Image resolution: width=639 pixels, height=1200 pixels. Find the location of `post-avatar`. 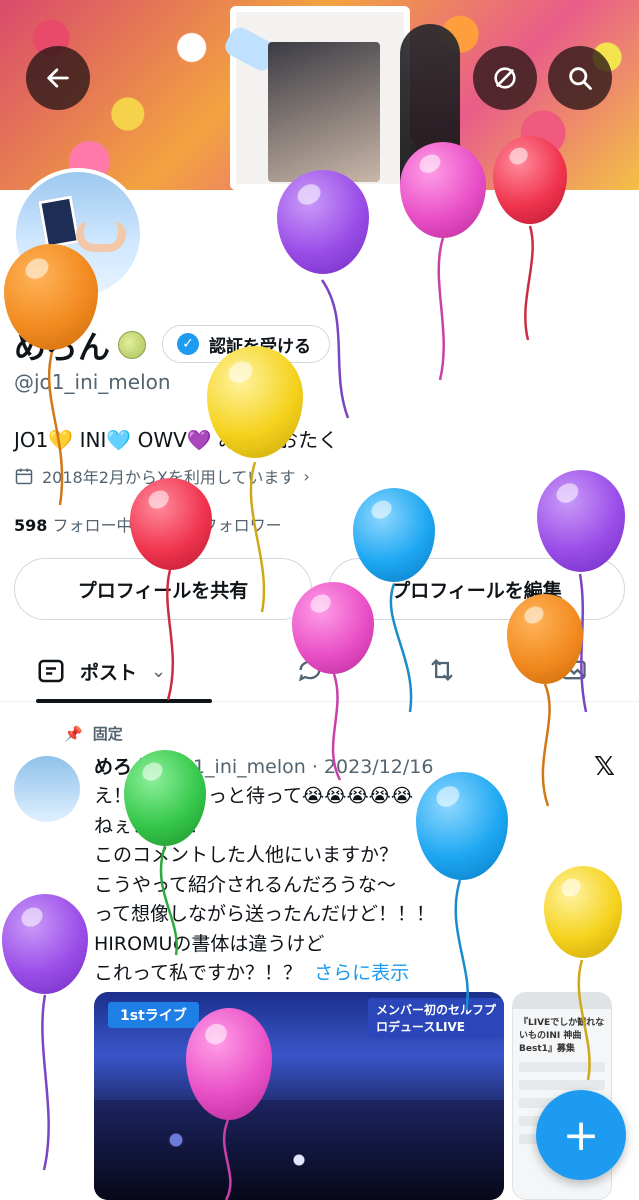

post-avatar is located at coordinates (47, 789).